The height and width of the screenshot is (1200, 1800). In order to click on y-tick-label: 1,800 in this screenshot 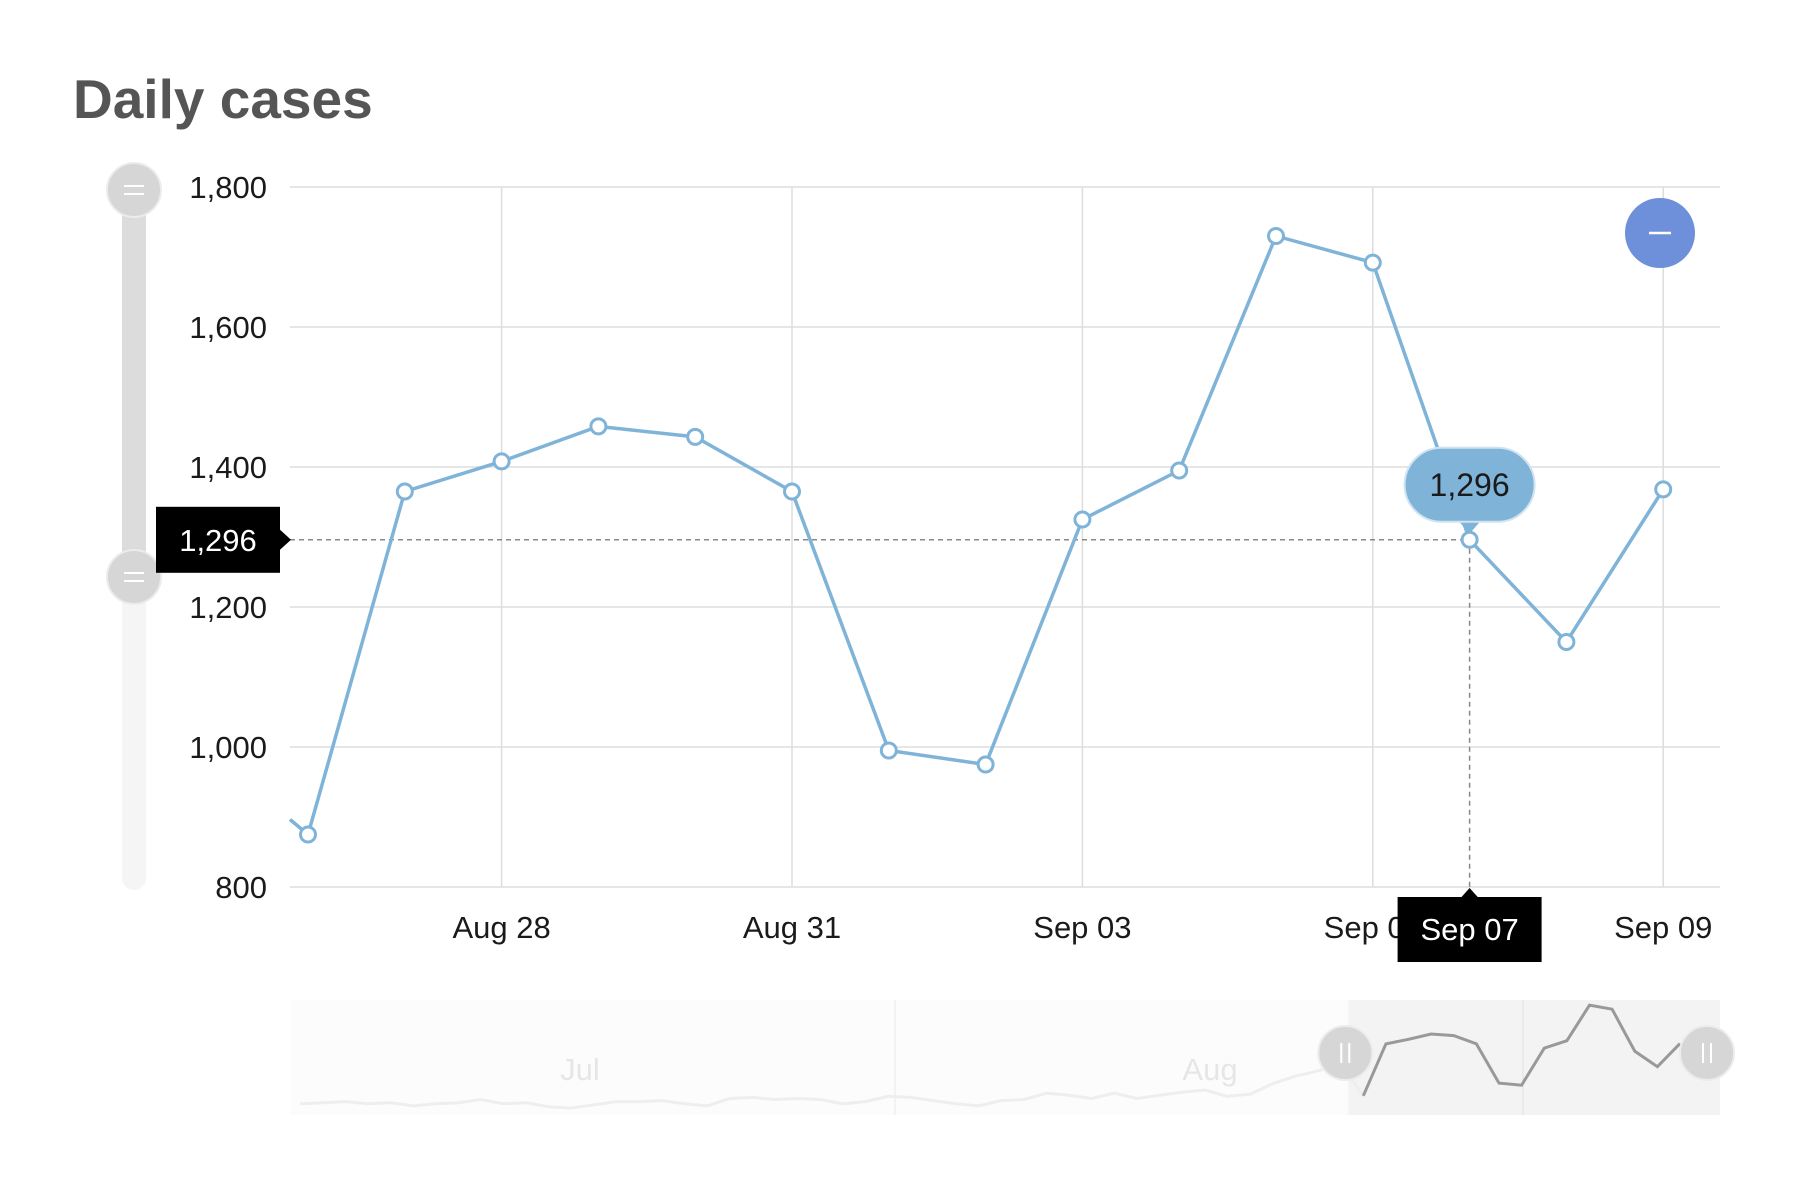, I will do `click(228, 187)`.